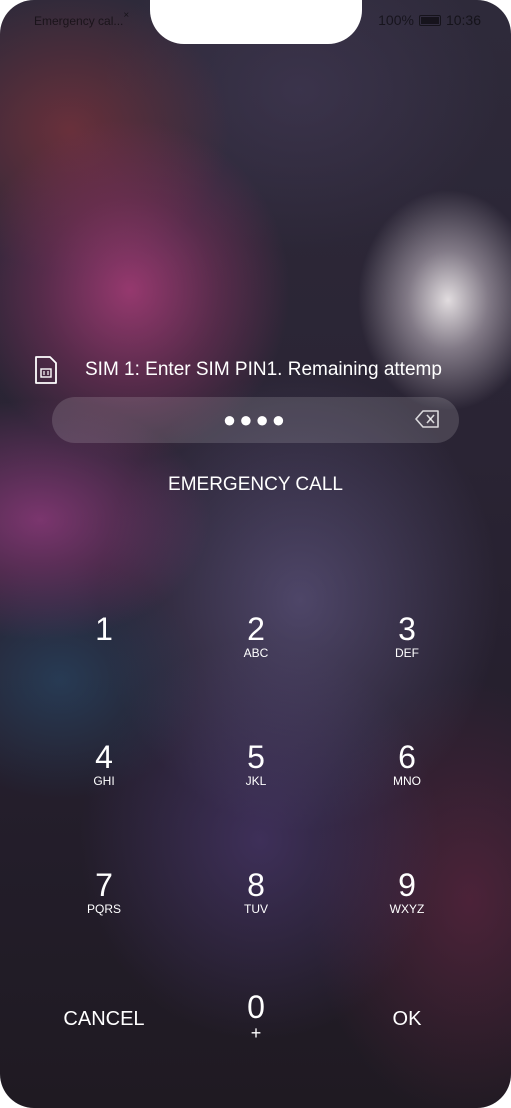 The height and width of the screenshot is (1108, 511). Describe the element at coordinates (256, 1007) in the screenshot. I see `key-0-digit: 0` at that location.